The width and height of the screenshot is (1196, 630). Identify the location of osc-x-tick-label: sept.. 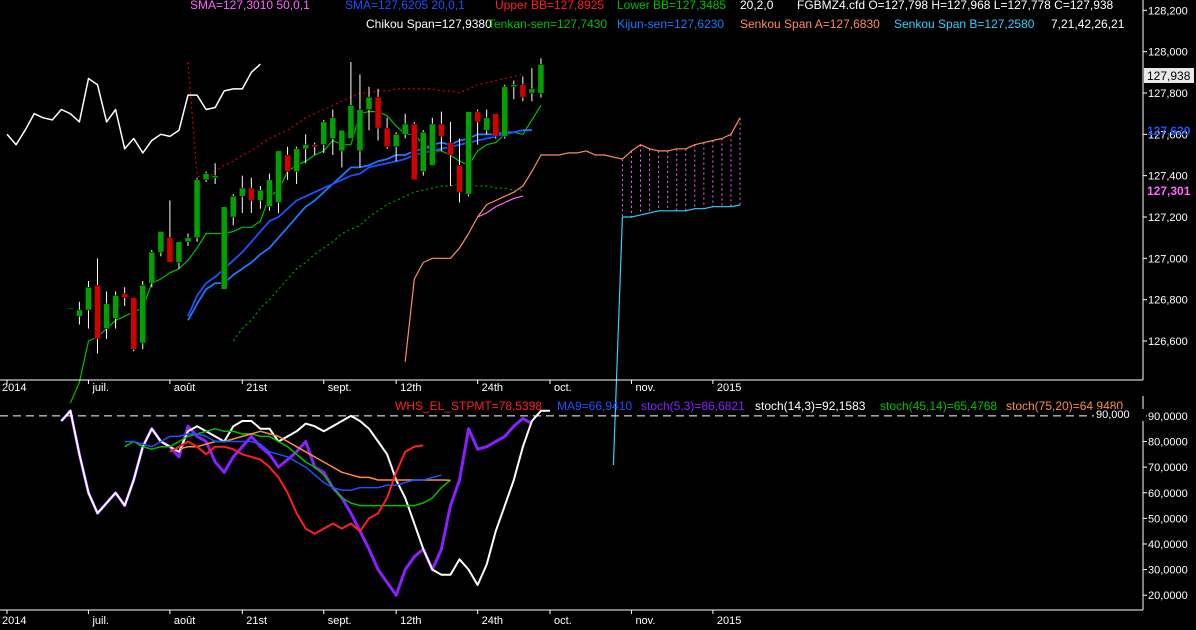
(340, 621).